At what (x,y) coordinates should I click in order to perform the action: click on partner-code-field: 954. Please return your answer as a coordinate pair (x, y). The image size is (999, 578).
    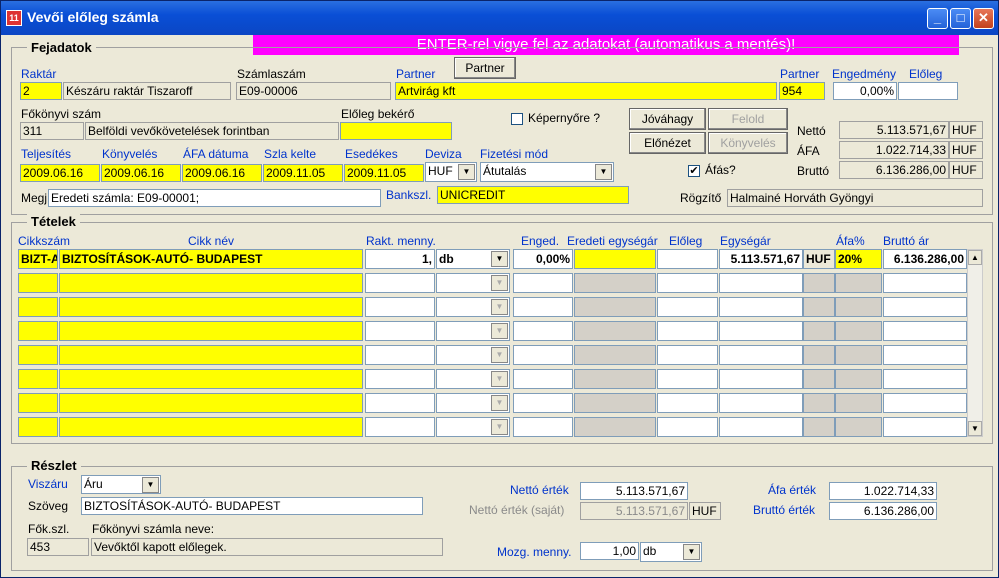
    Looking at the image, I should click on (802, 91).